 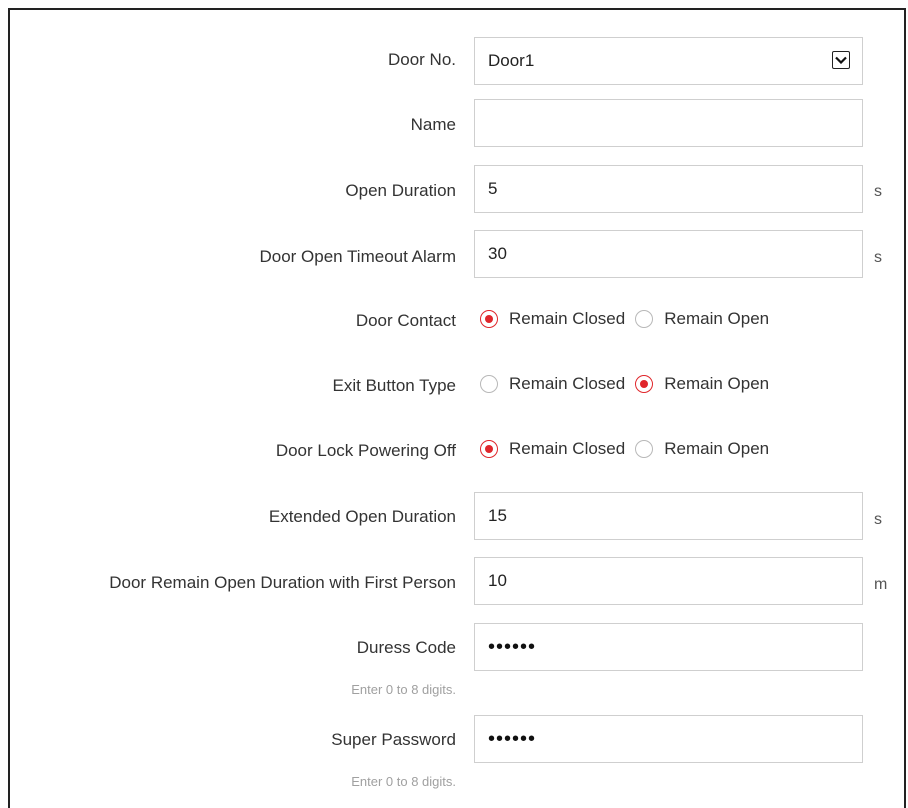 What do you see at coordinates (881, 584) in the screenshot?
I see `first-person-duration-unit: m` at bounding box center [881, 584].